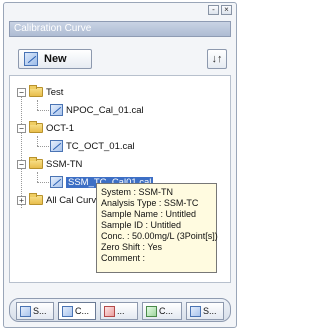 Image resolution: width=320 pixels, height=331 pixels. Describe the element at coordinates (120, 57) in the screenshot. I see `toolbar: New ↓↑` at that location.